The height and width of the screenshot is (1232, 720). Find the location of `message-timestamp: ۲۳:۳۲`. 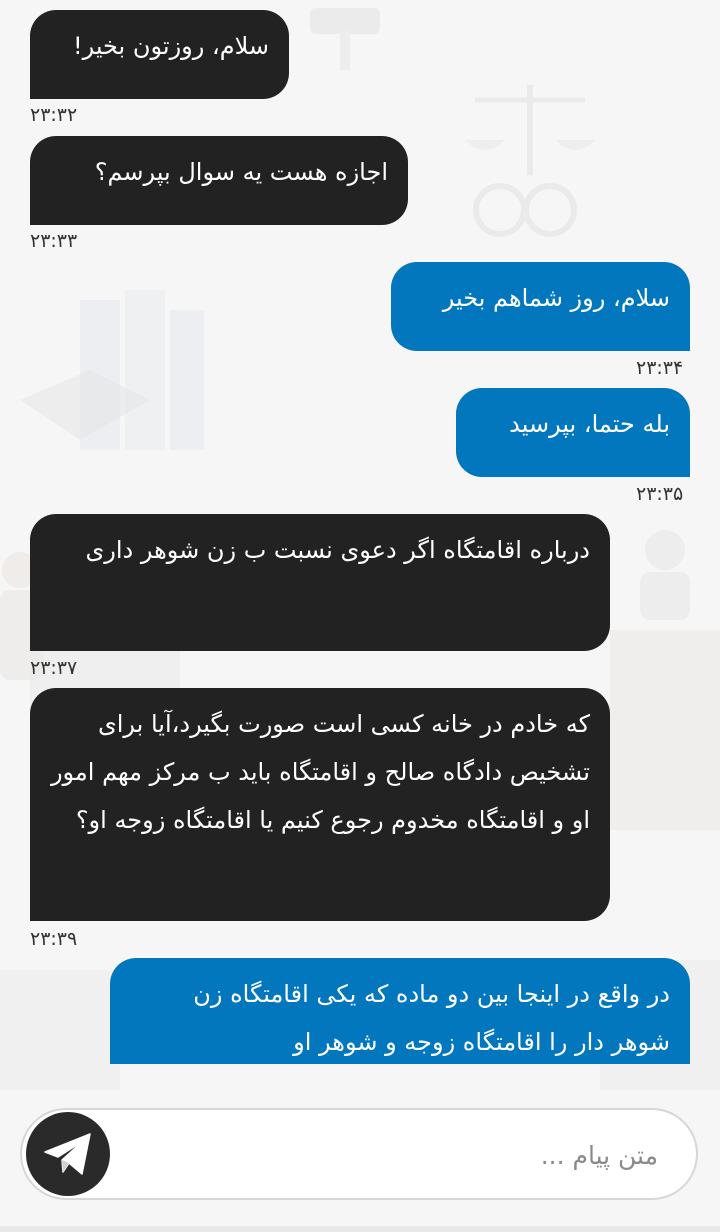

message-timestamp: ۲۳:۳۲ is located at coordinates (54, 115).